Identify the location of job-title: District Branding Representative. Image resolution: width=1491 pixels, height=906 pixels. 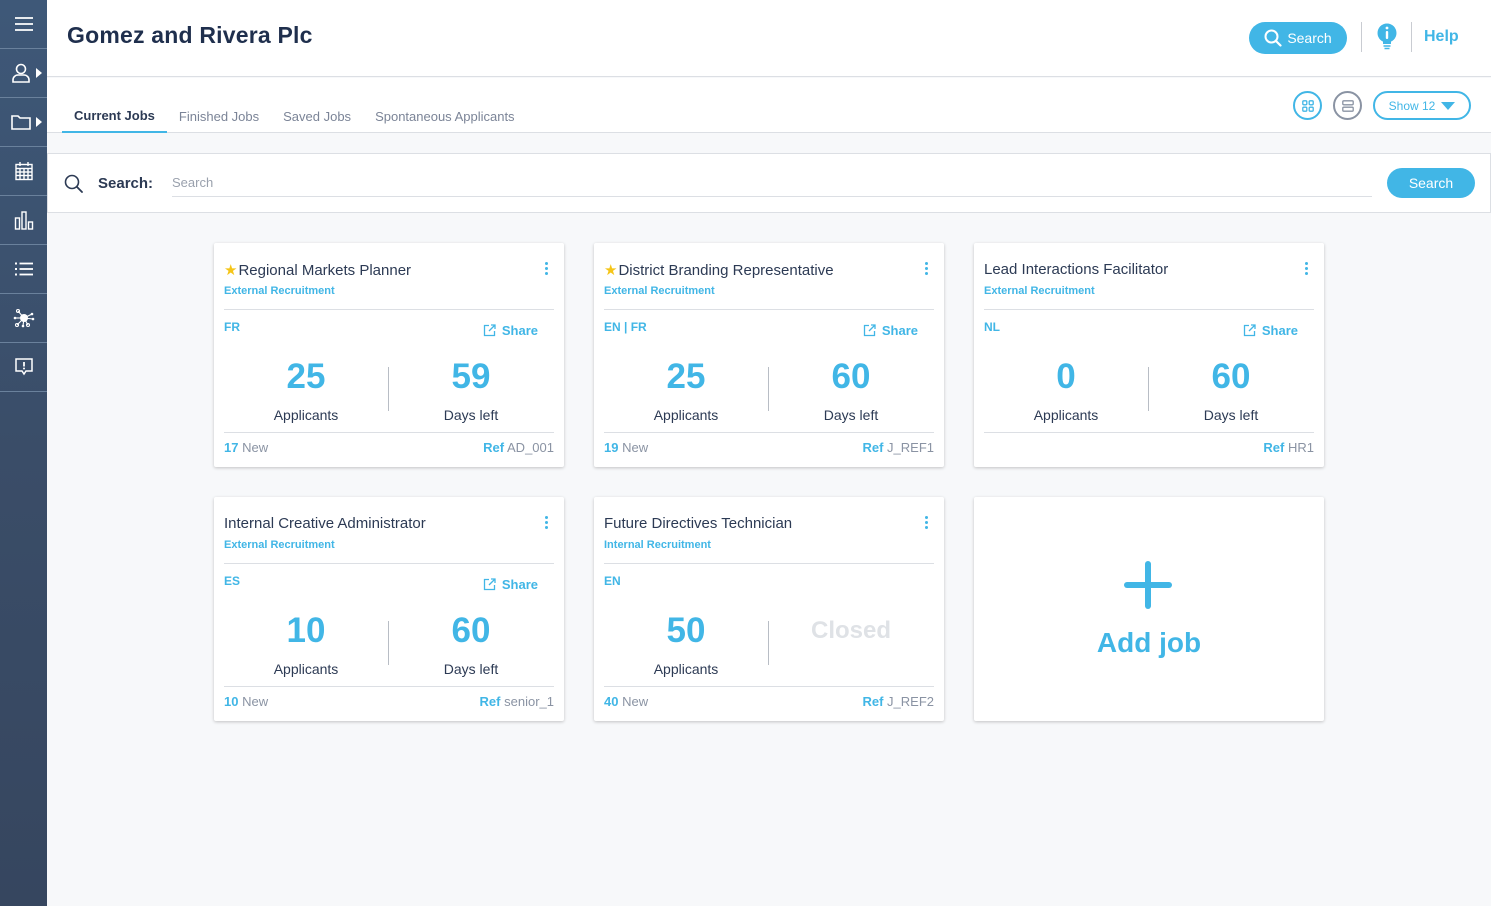
(725, 270).